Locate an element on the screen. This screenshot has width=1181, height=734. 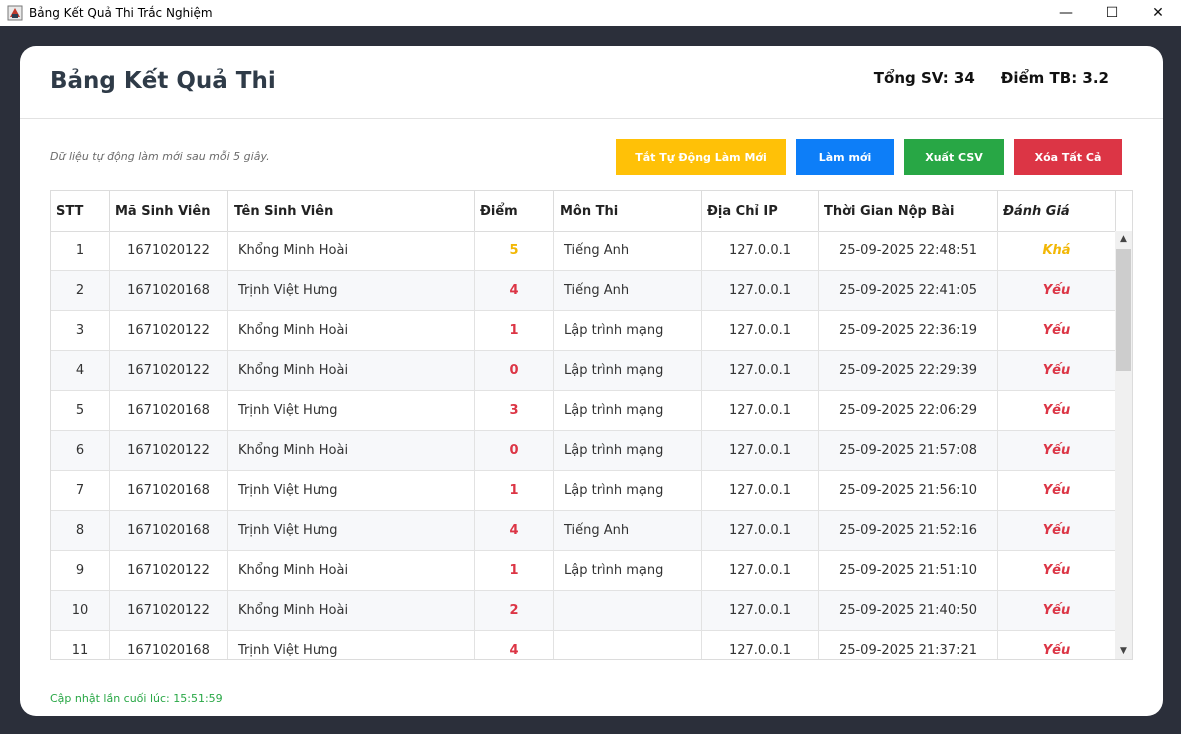
cell-subject is located at coordinates (628, 610).